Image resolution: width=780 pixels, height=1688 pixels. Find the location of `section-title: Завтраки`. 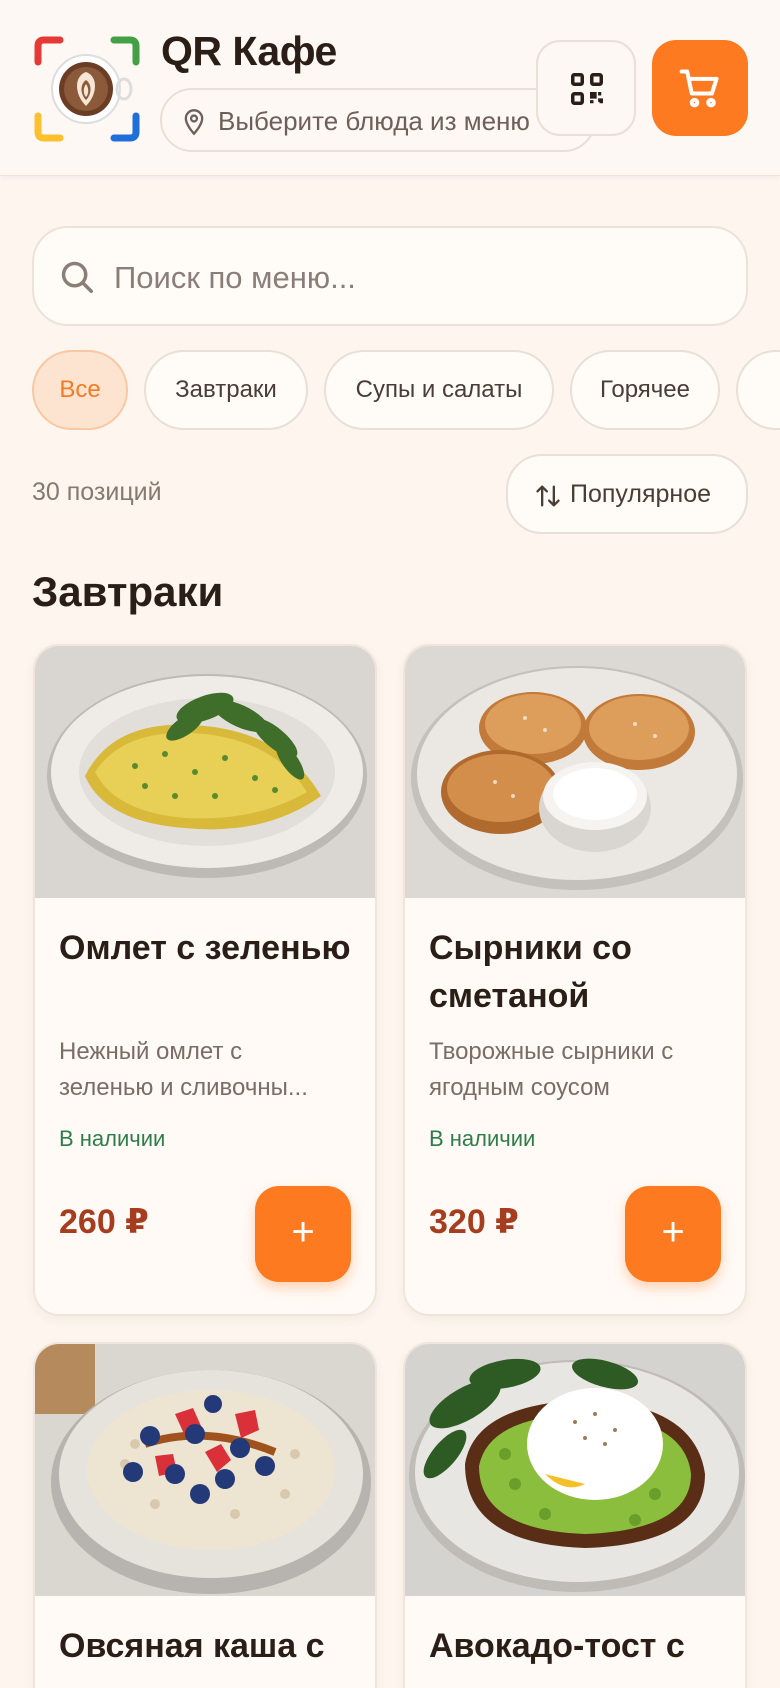

section-title: Завтраки is located at coordinates (128, 591).